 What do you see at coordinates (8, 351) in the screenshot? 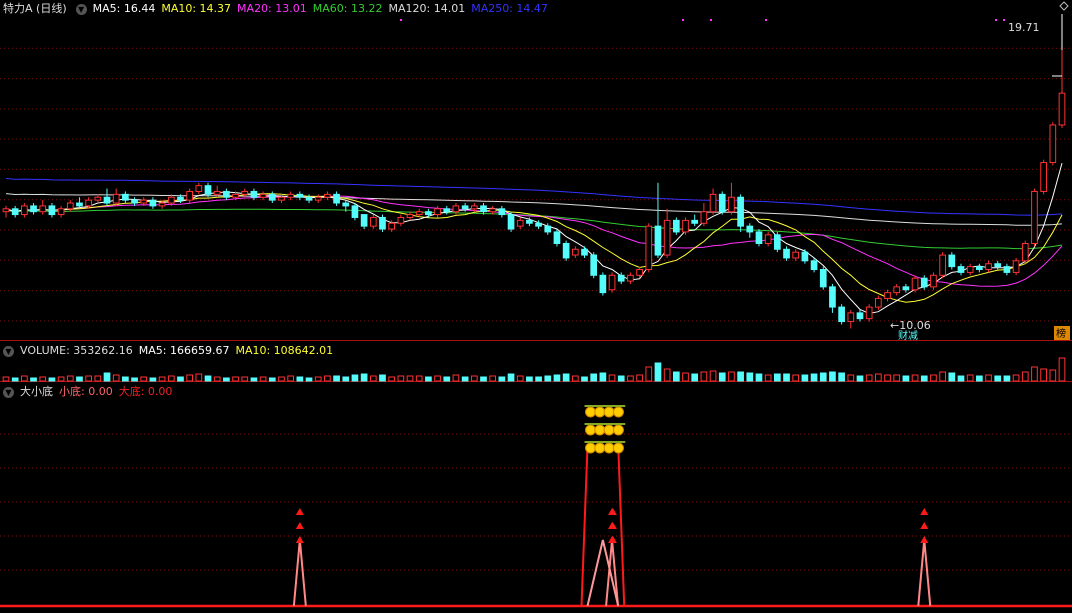
I see `volume-chevron-icon: ▼` at bounding box center [8, 351].